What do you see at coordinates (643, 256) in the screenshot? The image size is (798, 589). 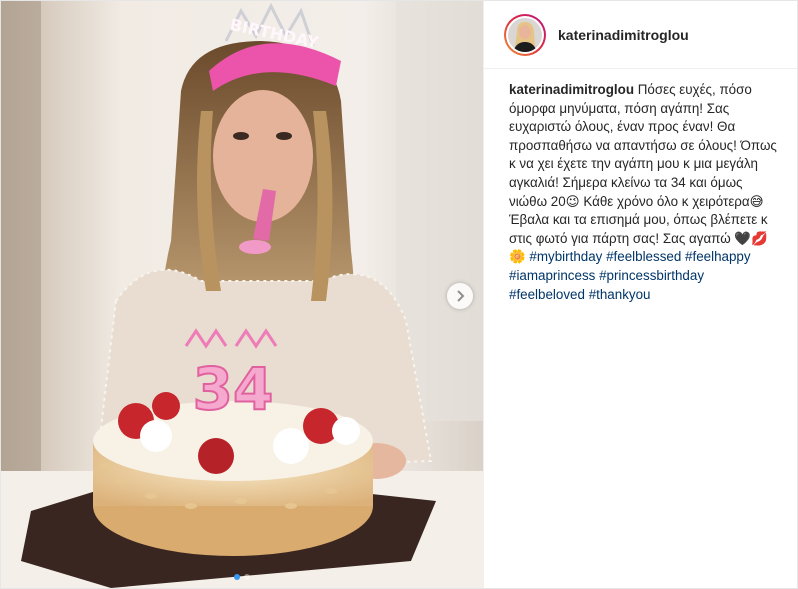 I see `hashtag: #feelblessed` at bounding box center [643, 256].